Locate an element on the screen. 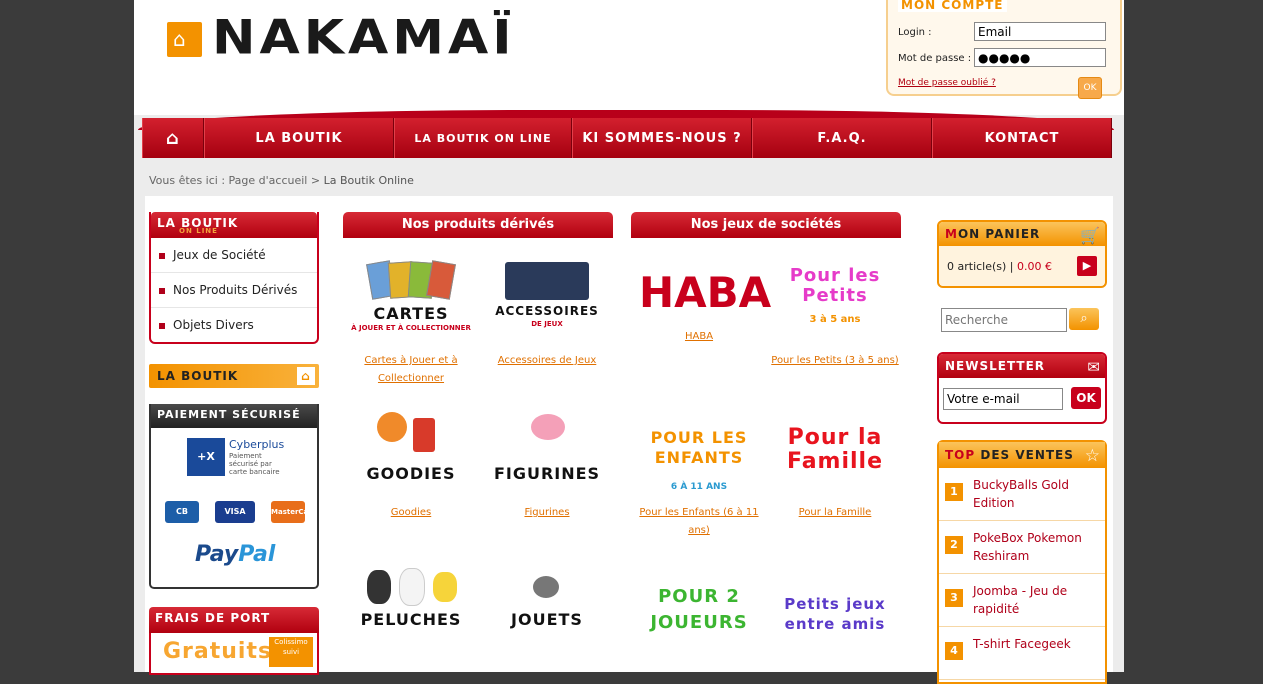  famille-logo: Pour la Famille is located at coordinates (835, 449).